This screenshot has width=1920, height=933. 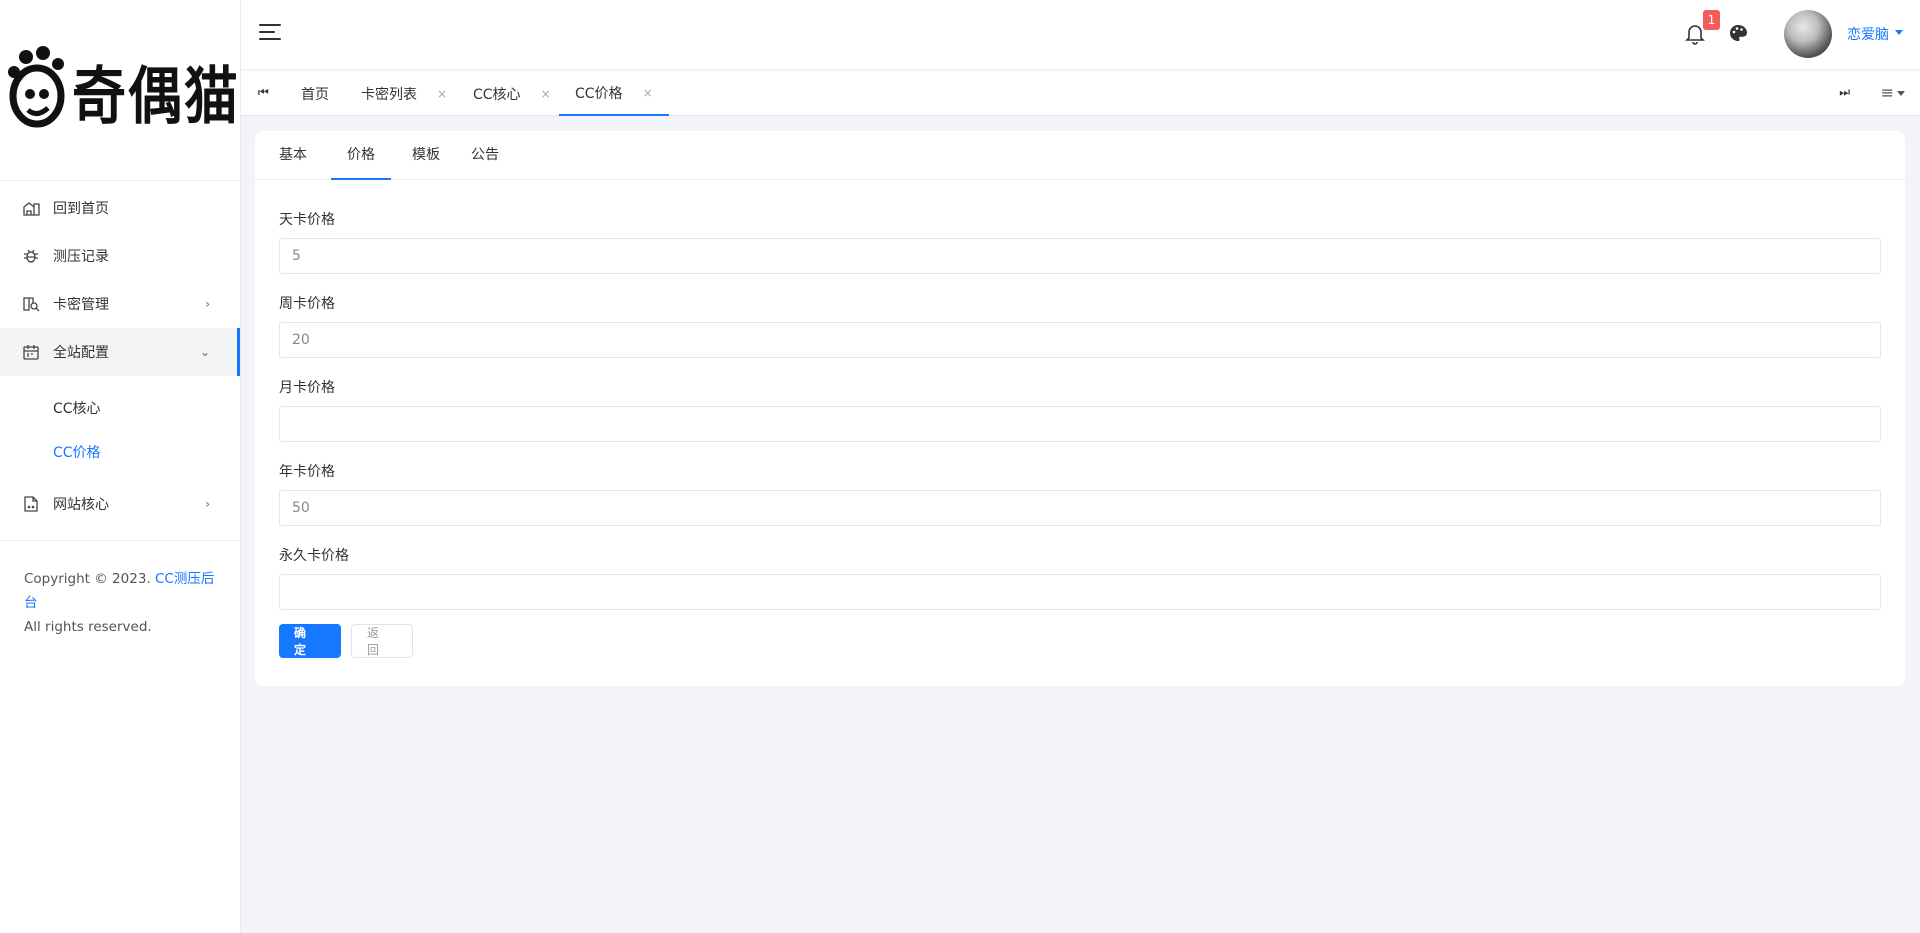 I want to click on day-price-field: 天卡价格, so click(x=1080, y=242).